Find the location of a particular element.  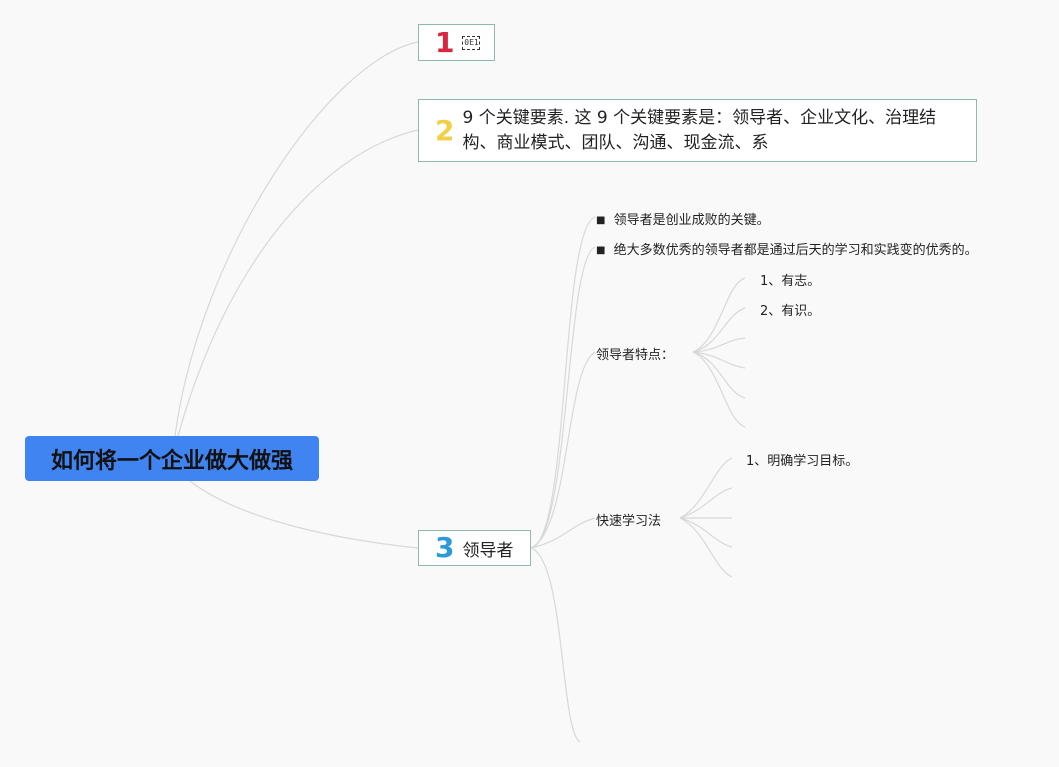

trait-item-2: 2、有识。 is located at coordinates (790, 309).